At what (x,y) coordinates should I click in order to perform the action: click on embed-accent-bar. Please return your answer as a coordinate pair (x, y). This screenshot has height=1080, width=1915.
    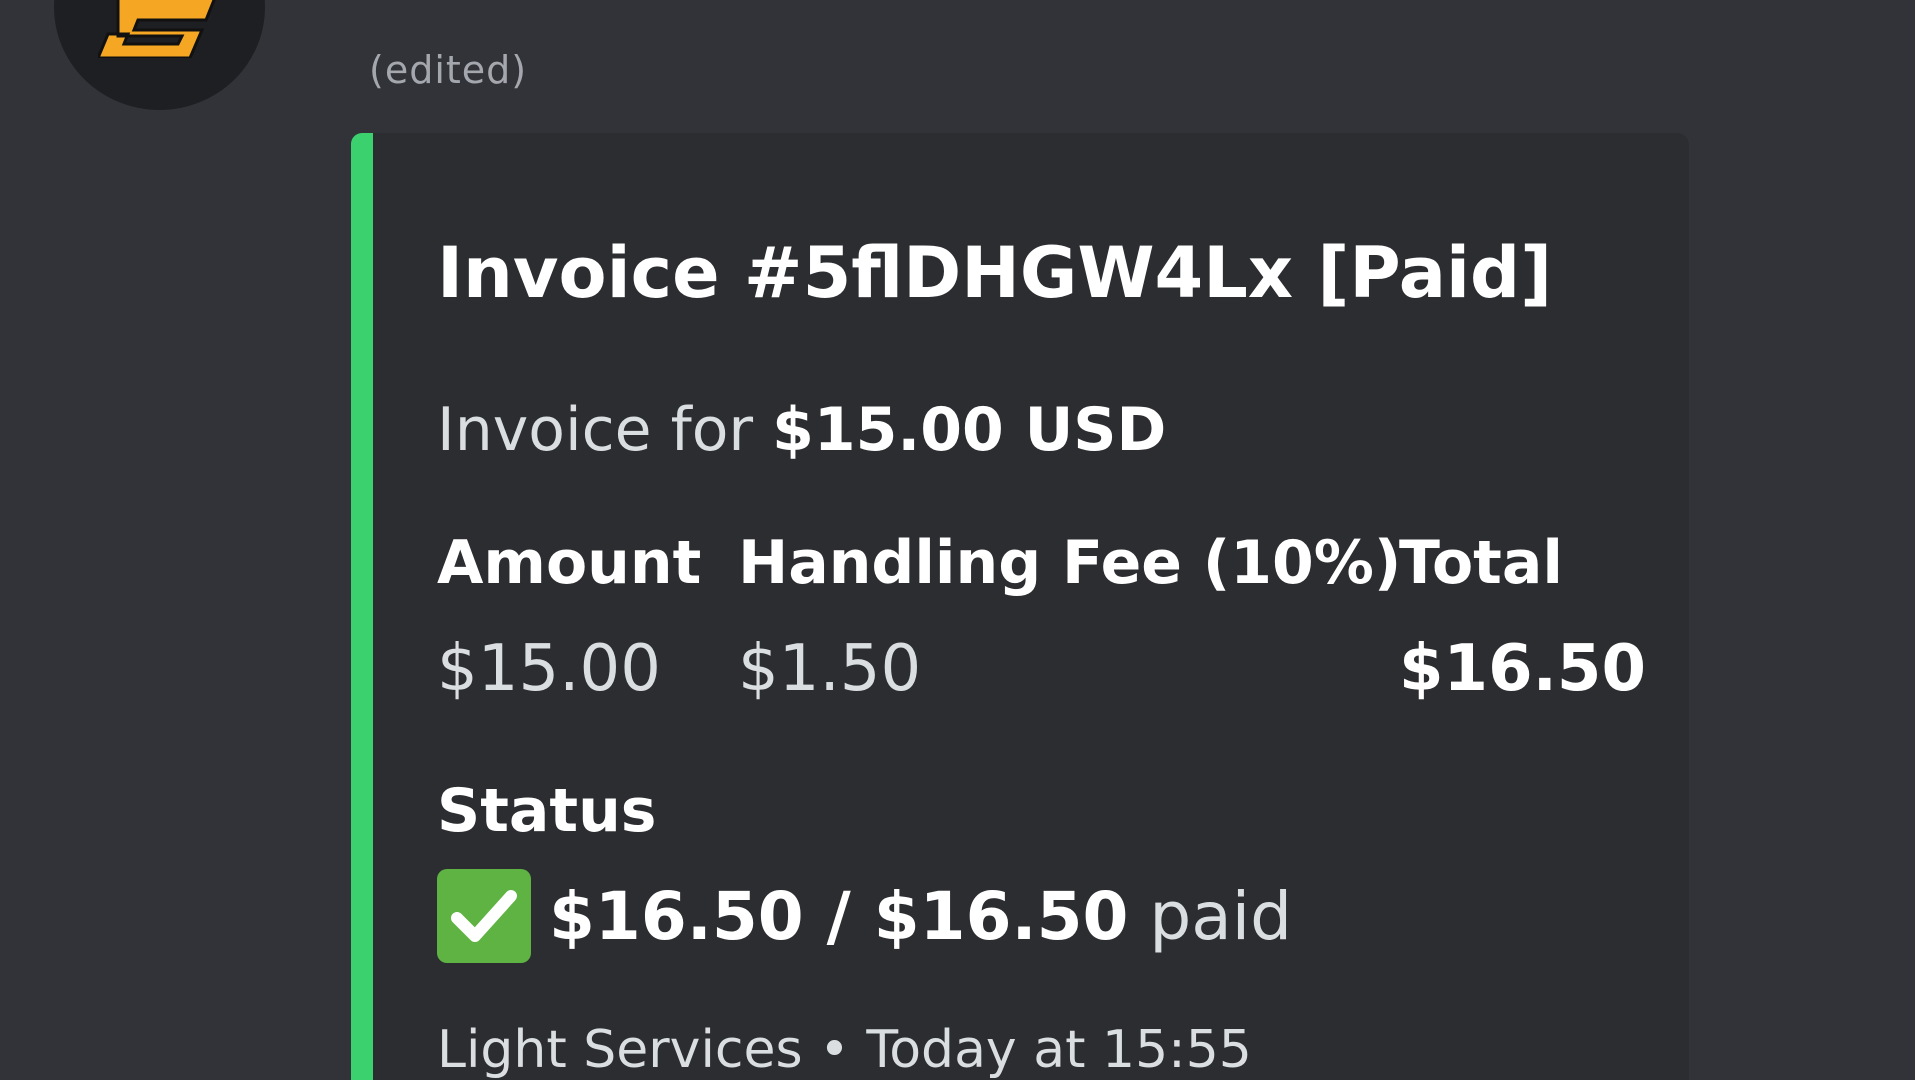
    Looking at the image, I should click on (362, 606).